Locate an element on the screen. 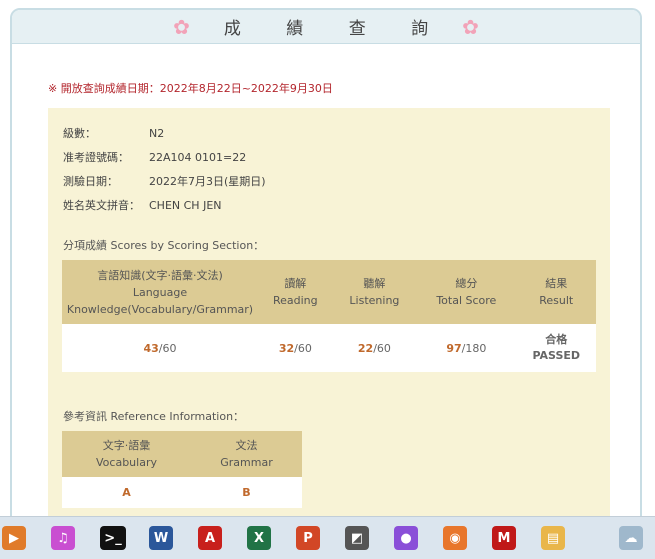  reference-table: 文字‧語彙 Vocabulary 文法 Grammar A B is located at coordinates (182, 469).